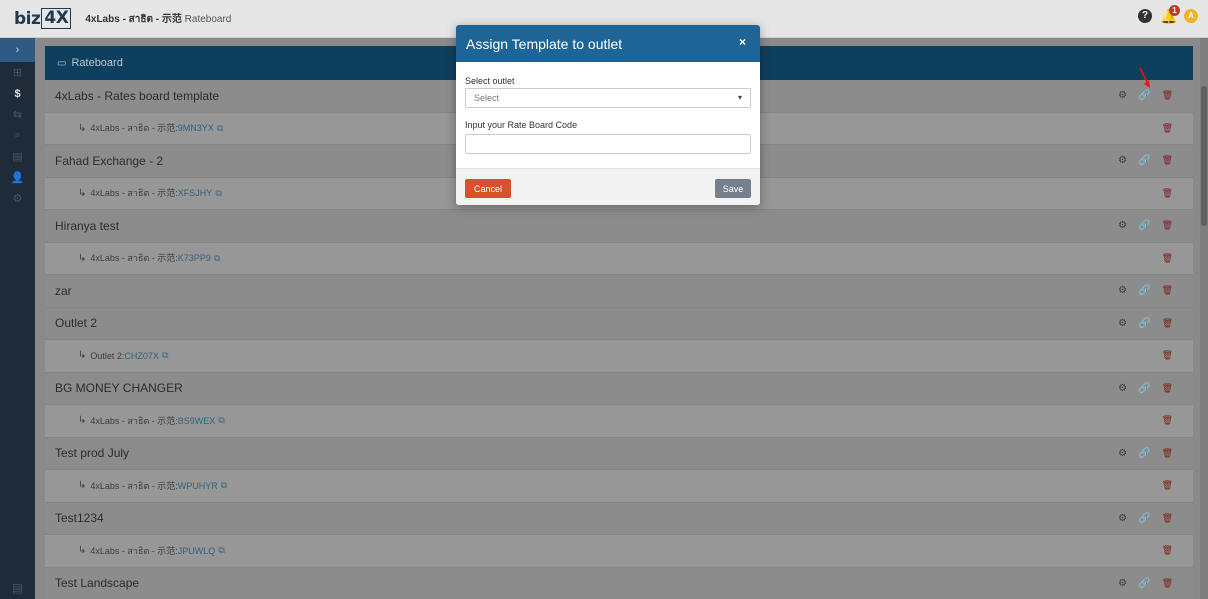 The image size is (1208, 599). What do you see at coordinates (79, 518) in the screenshot?
I see `template-name: Test1234` at bounding box center [79, 518].